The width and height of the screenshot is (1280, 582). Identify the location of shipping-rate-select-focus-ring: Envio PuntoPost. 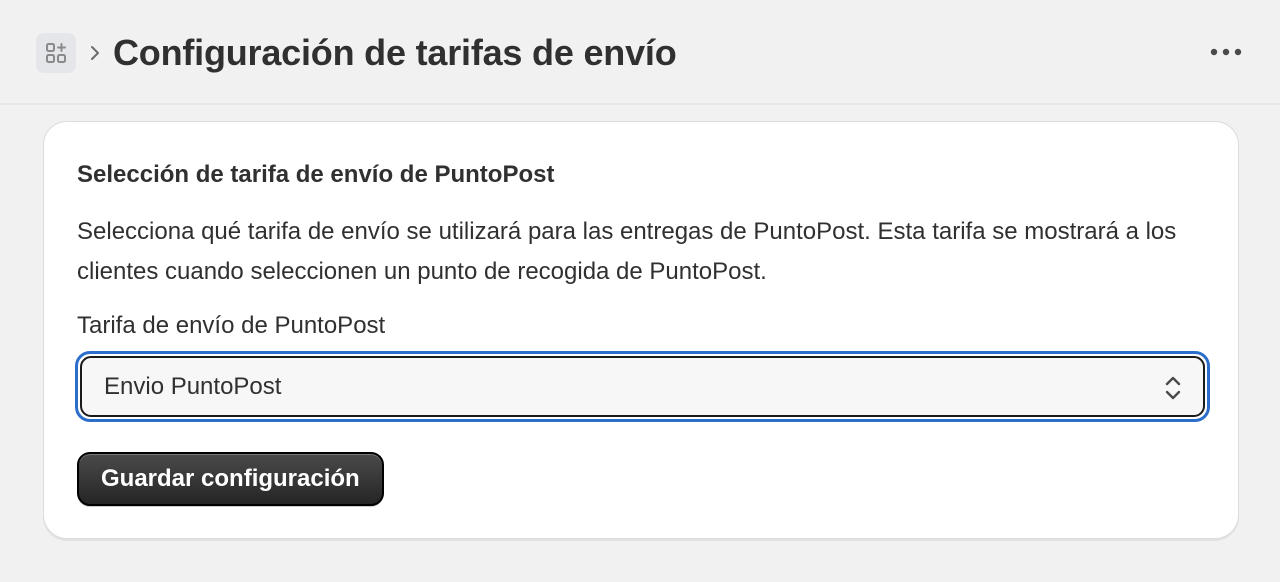
(642, 386).